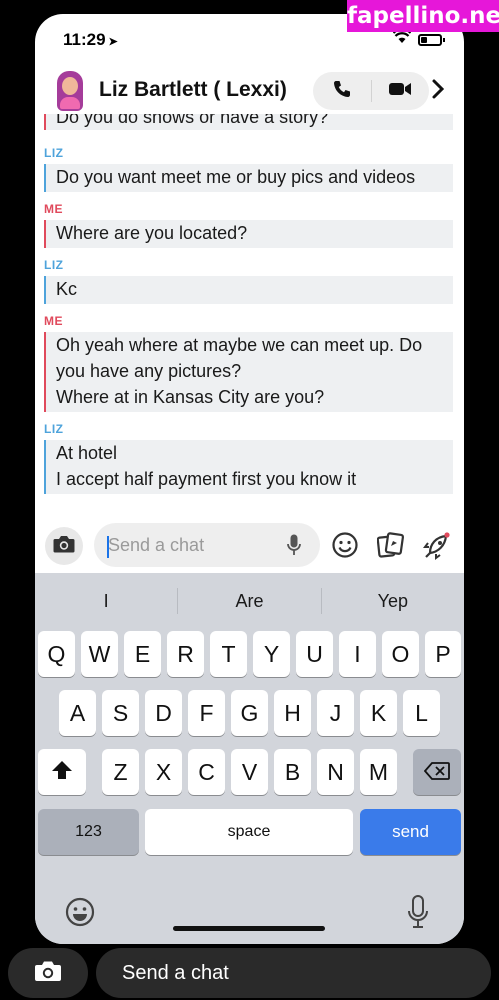 The height and width of the screenshot is (1000, 499). I want to click on shift-key, so click(62, 772).